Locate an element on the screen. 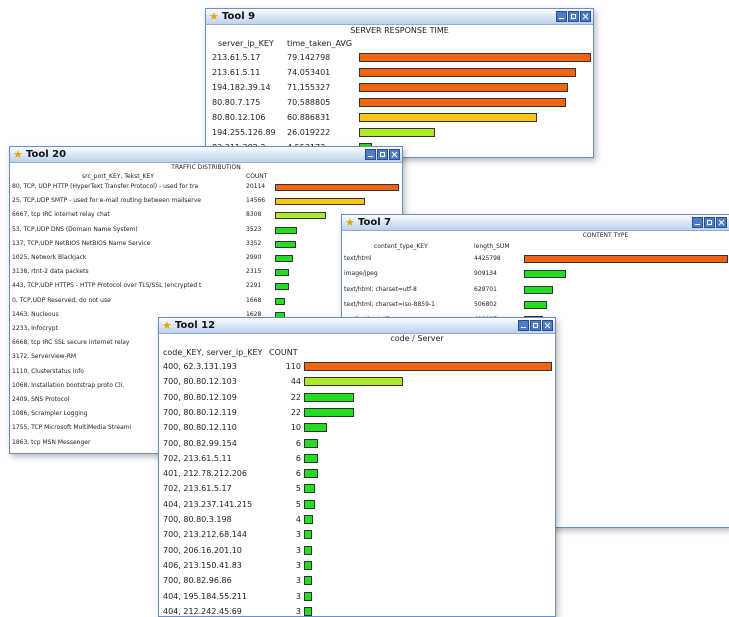 The image size is (729, 617). chart-row: 700, 80.80.12.110 10 is located at coordinates (357, 427).